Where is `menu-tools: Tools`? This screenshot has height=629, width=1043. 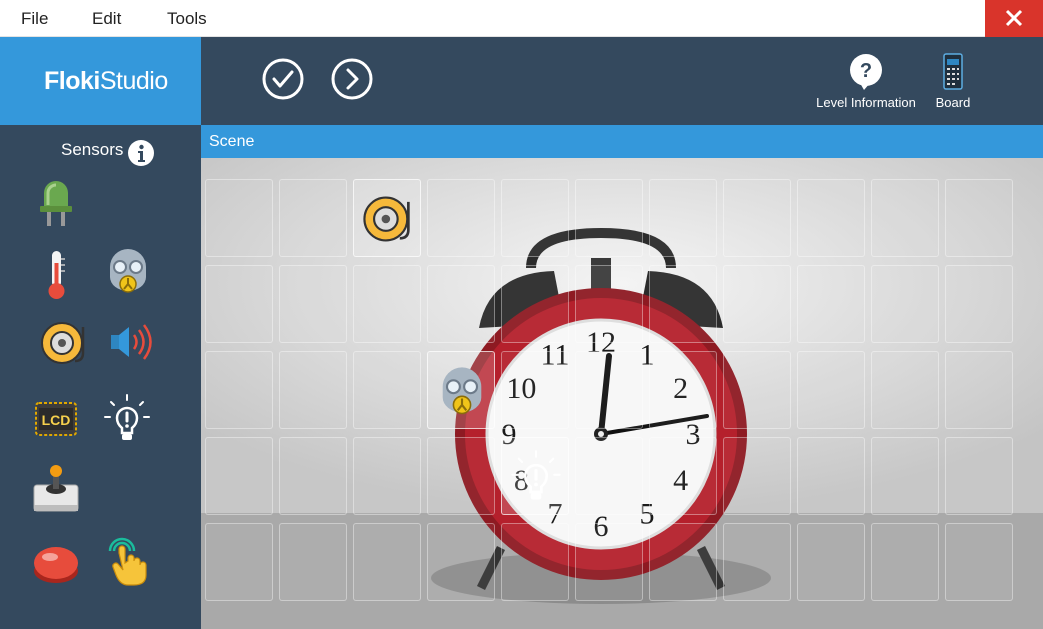
menu-tools: Tools is located at coordinates (187, 19).